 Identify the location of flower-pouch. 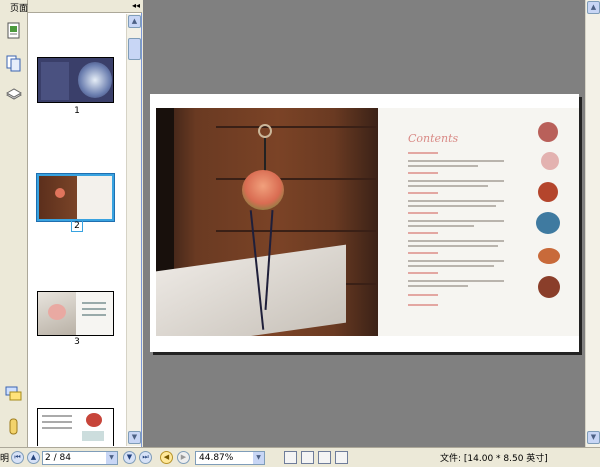
(263, 190).